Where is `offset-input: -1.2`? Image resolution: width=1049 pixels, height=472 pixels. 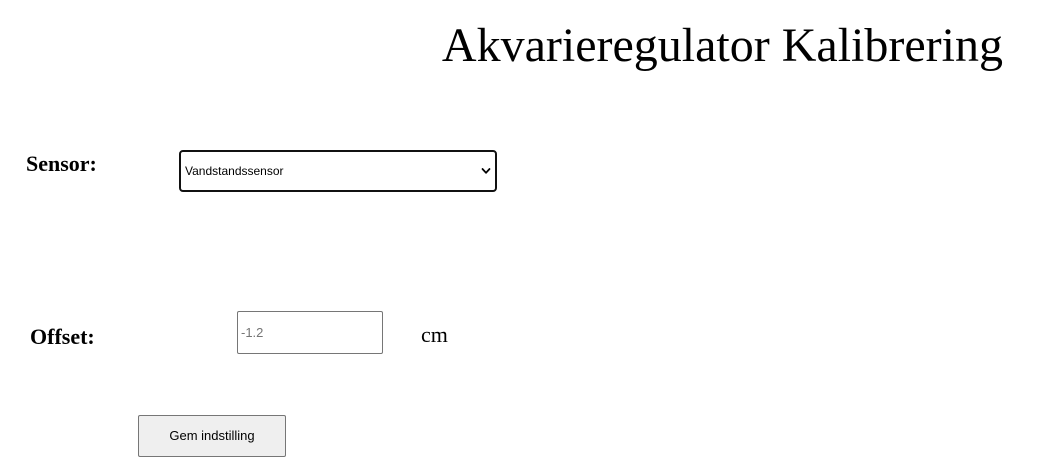
offset-input: -1.2 is located at coordinates (310, 332).